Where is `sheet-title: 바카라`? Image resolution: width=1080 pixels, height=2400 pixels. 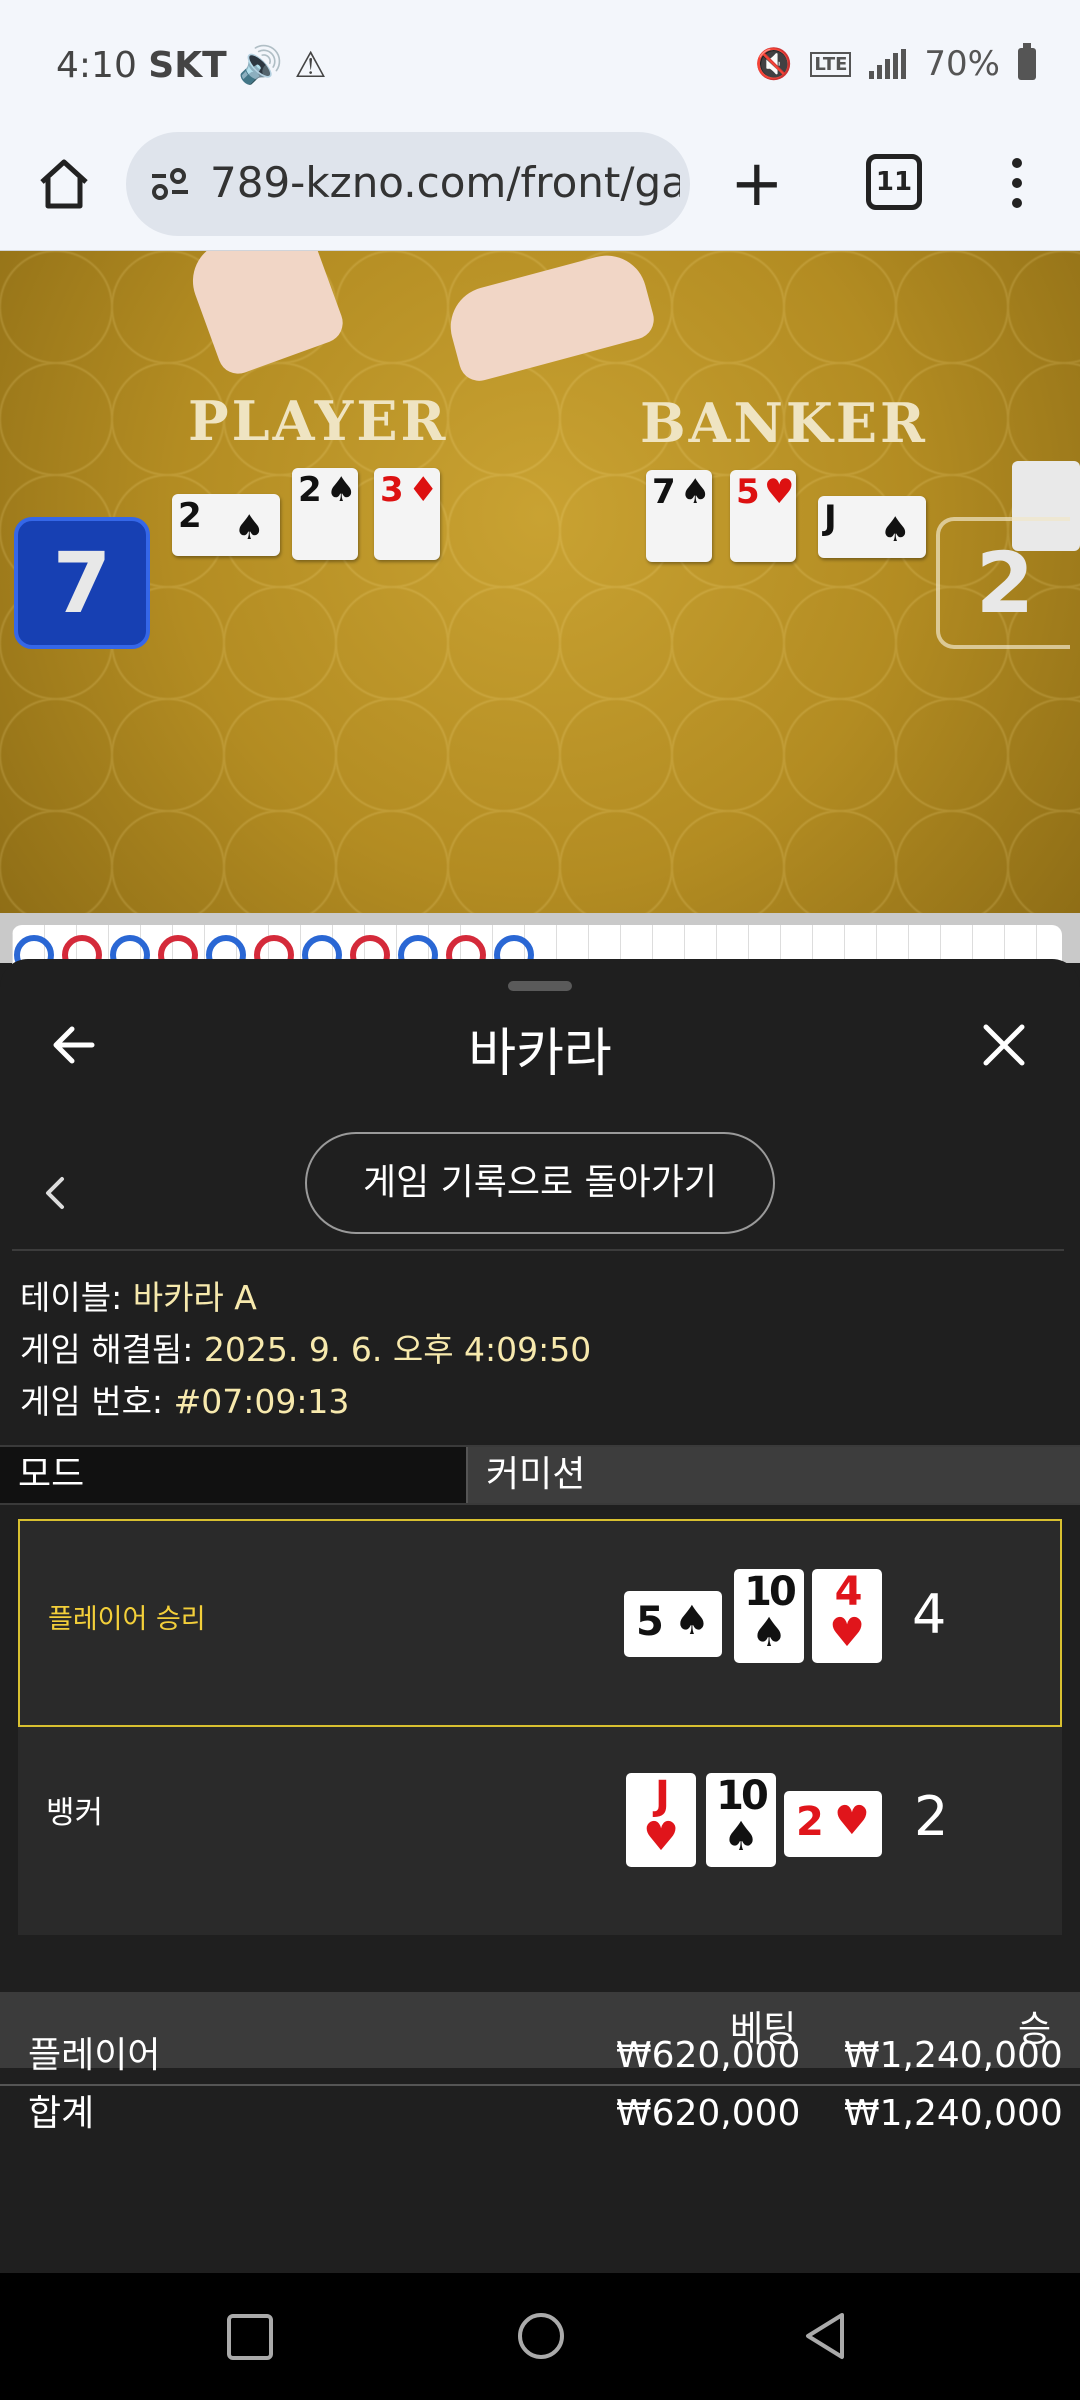
sheet-title: 바카라 is located at coordinates (540, 1054).